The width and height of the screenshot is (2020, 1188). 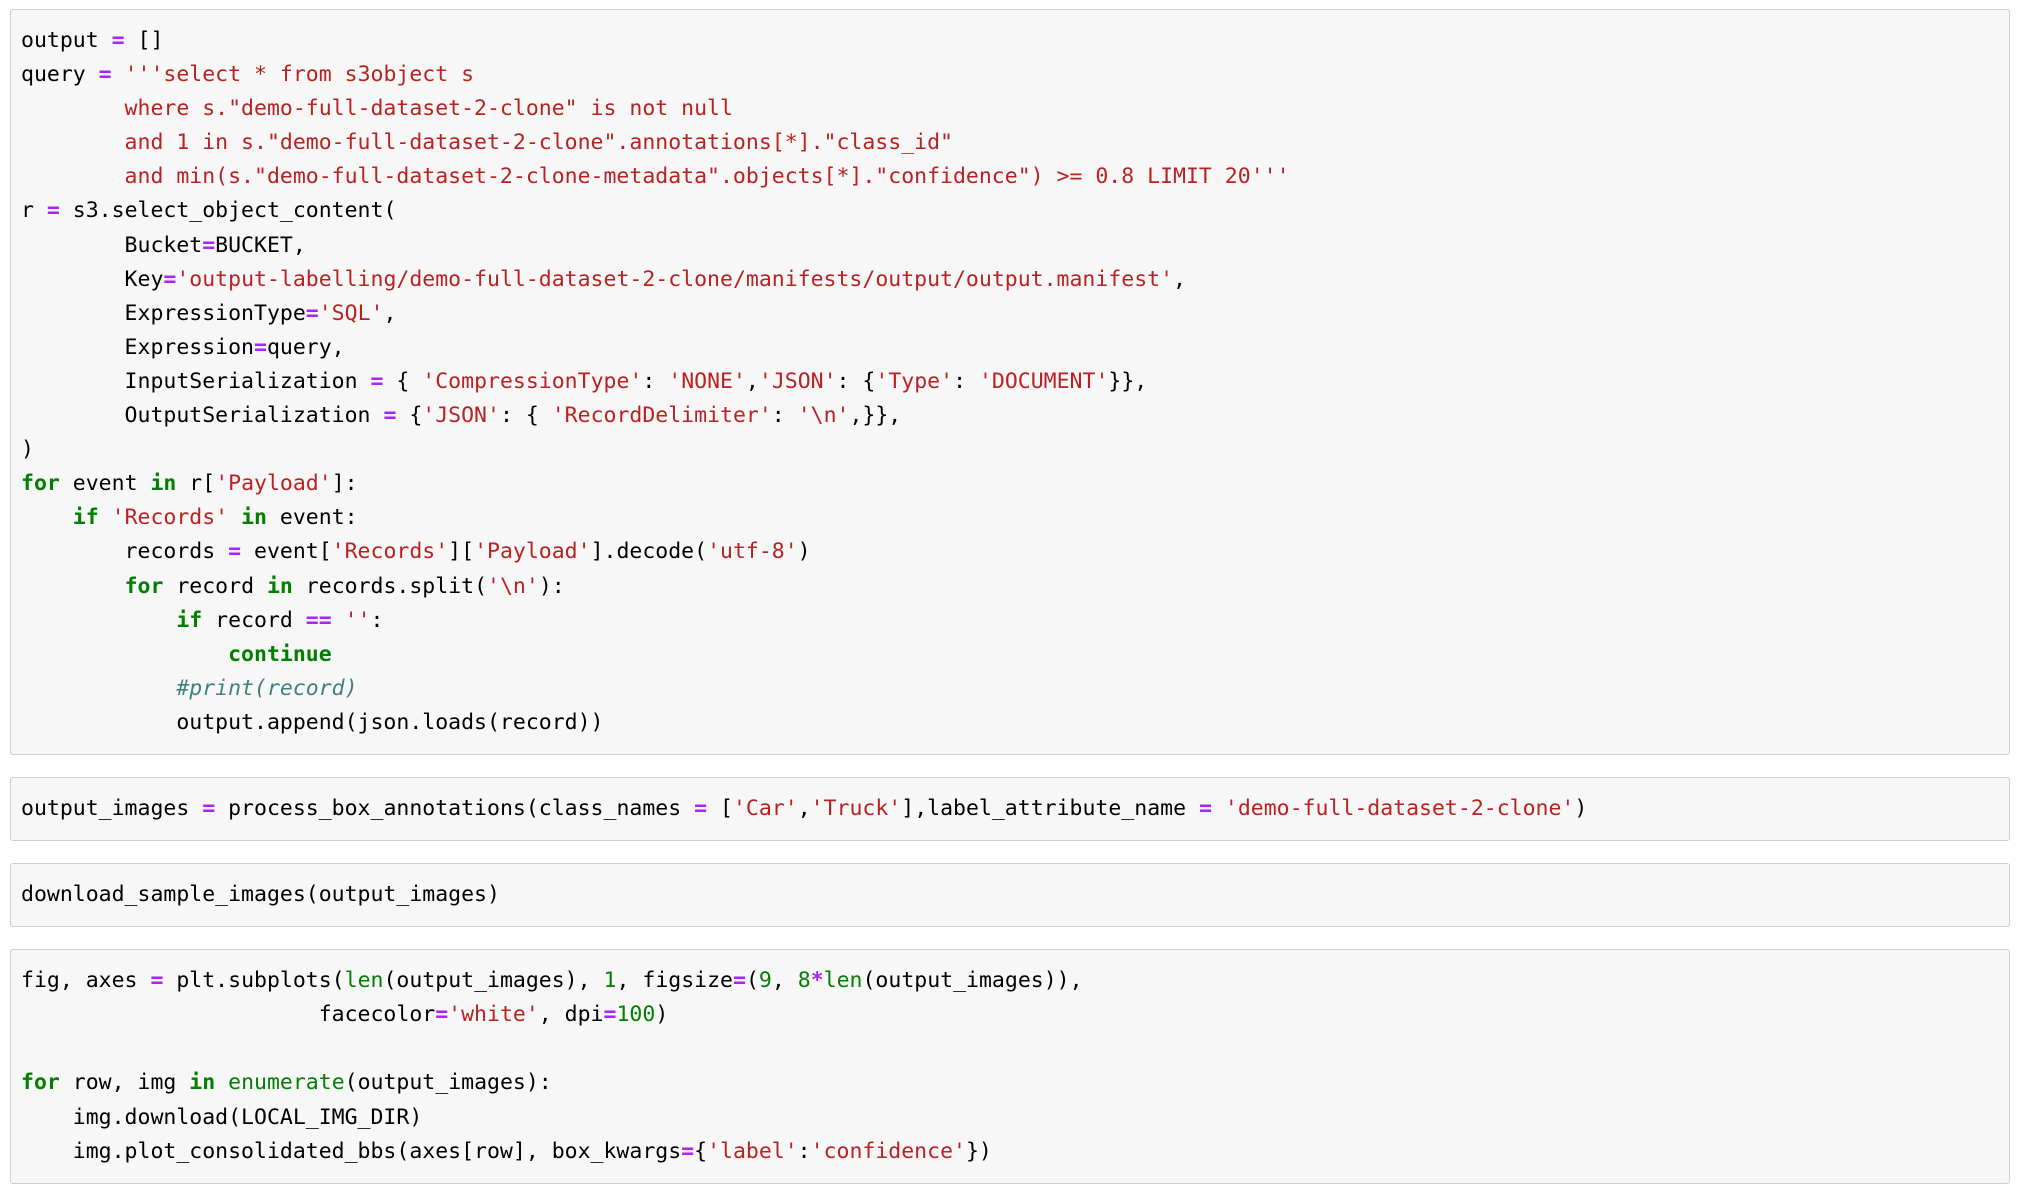 What do you see at coordinates (752, 552) in the screenshot?
I see `code-token: 'utf-8'` at bounding box center [752, 552].